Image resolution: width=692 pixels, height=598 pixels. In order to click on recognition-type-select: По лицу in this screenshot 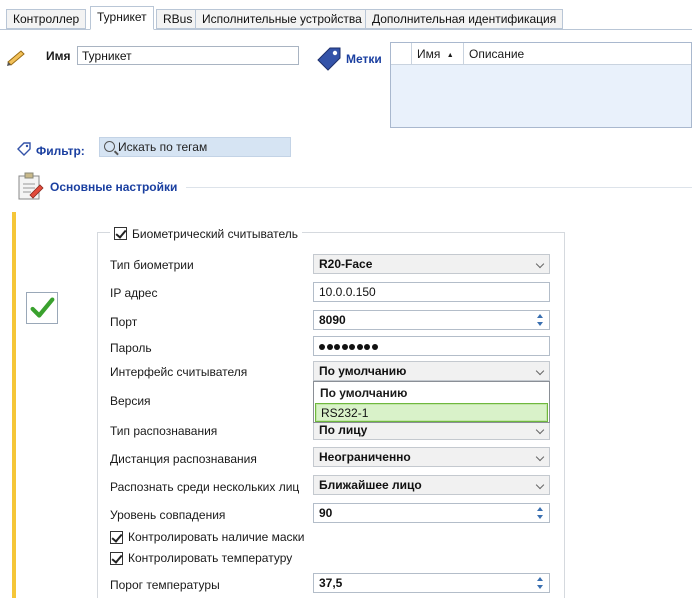, I will do `click(431, 430)`.